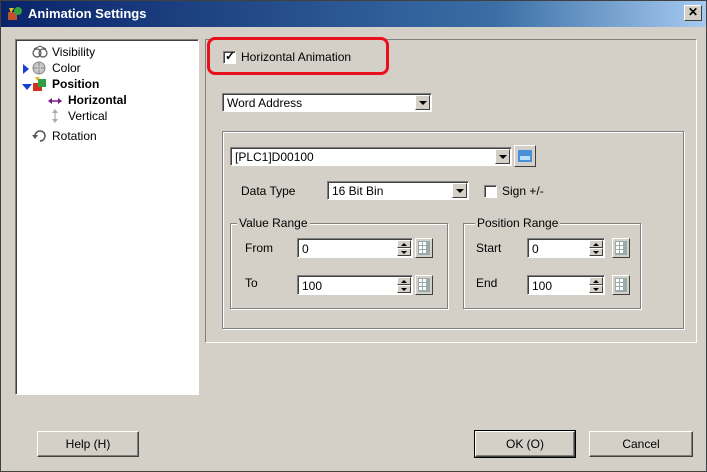 This screenshot has height=472, width=707. Describe the element at coordinates (15, 14) in the screenshot. I see `app-icon` at that location.